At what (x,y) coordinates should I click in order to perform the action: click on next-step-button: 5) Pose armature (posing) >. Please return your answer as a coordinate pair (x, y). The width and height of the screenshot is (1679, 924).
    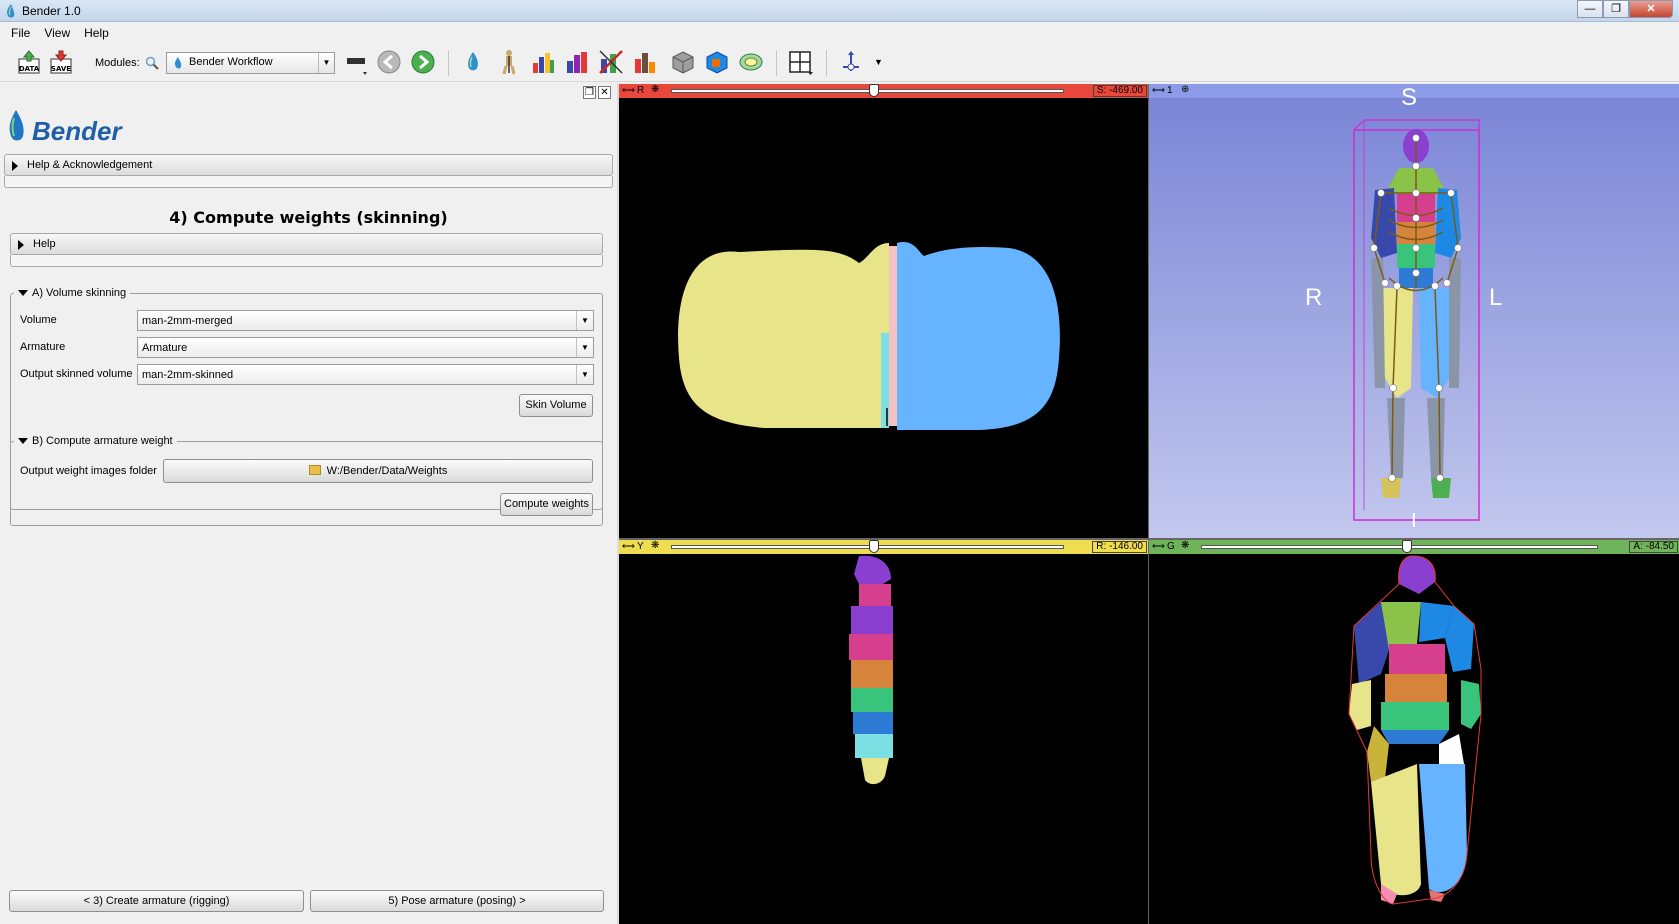
    Looking at the image, I should click on (457, 901).